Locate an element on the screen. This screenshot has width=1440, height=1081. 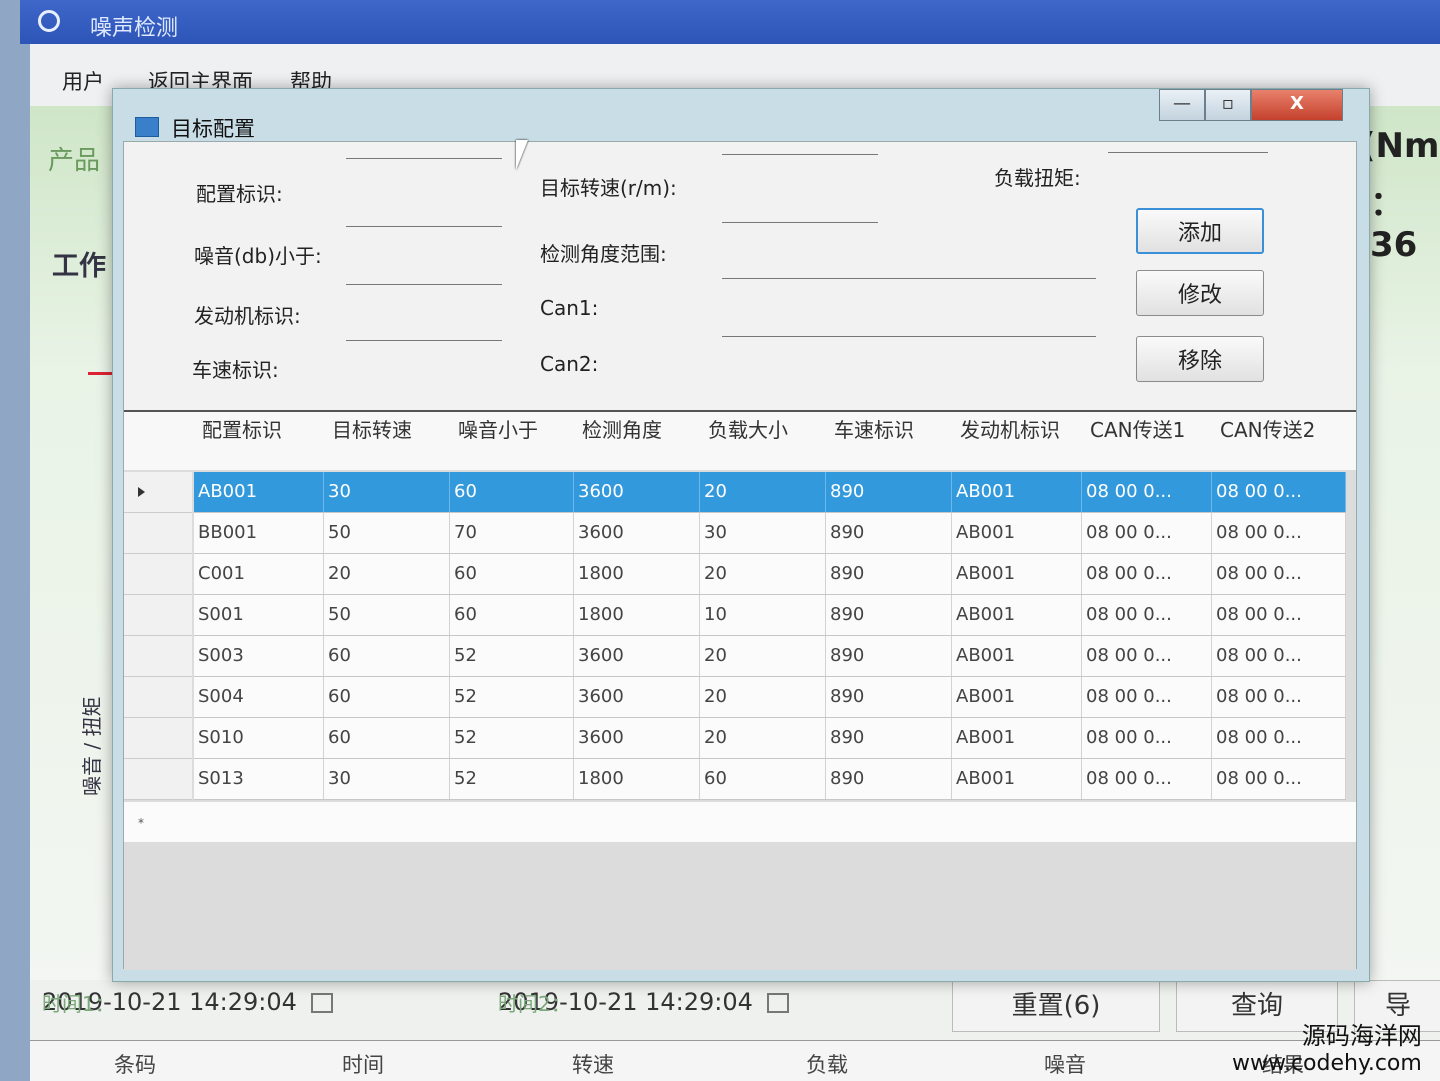
modify-button: 修改 is located at coordinates (1200, 293).